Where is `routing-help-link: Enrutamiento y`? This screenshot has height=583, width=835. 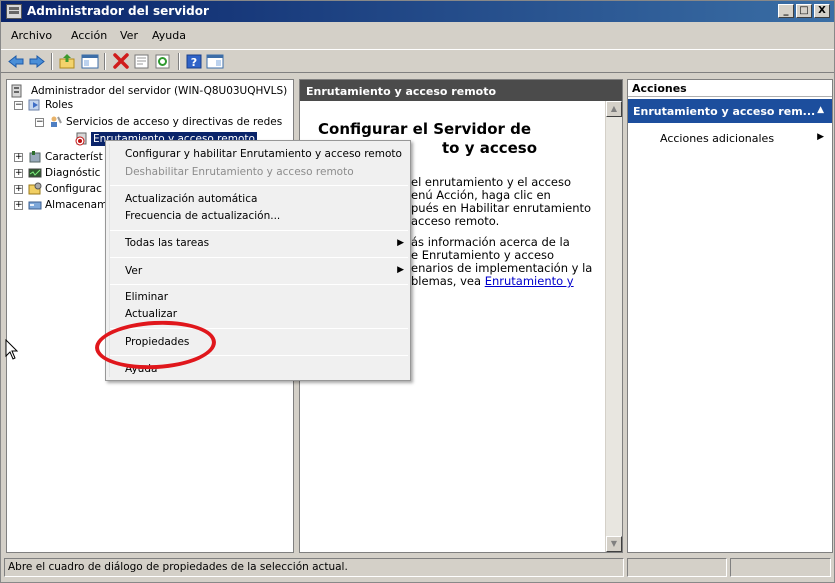
routing-help-link: Enrutamiento y is located at coordinates (529, 281).